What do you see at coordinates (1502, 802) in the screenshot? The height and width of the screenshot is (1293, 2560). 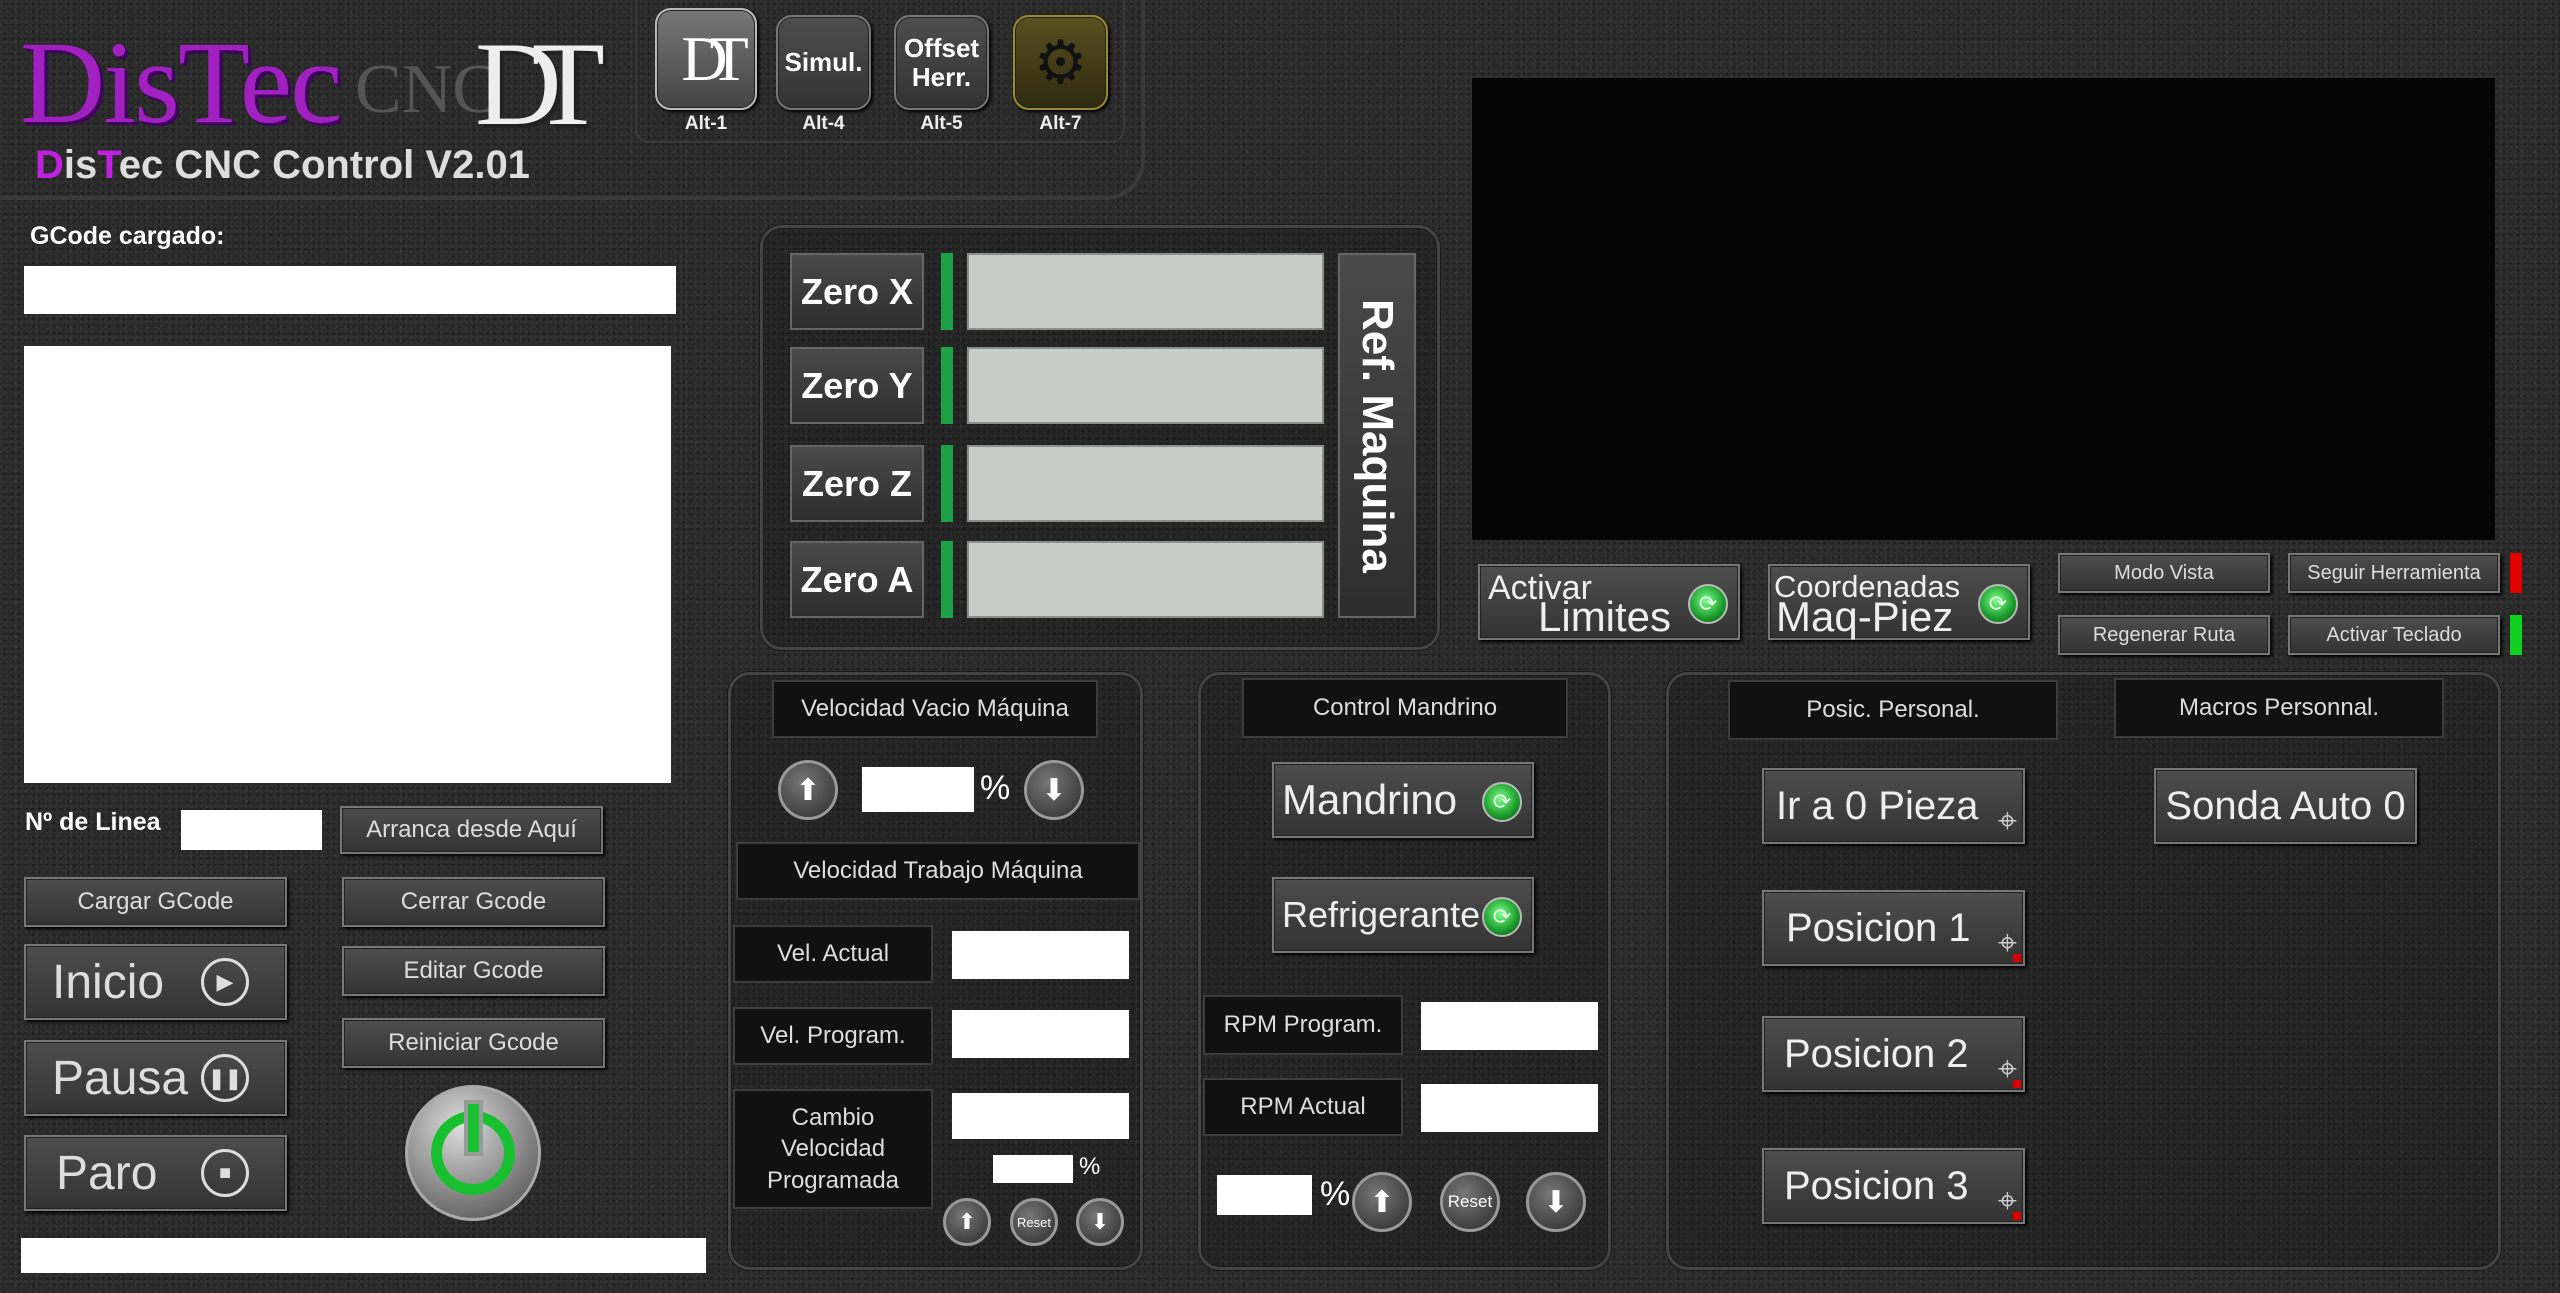 I see `spindle-toggle-icon: ⟳` at bounding box center [1502, 802].